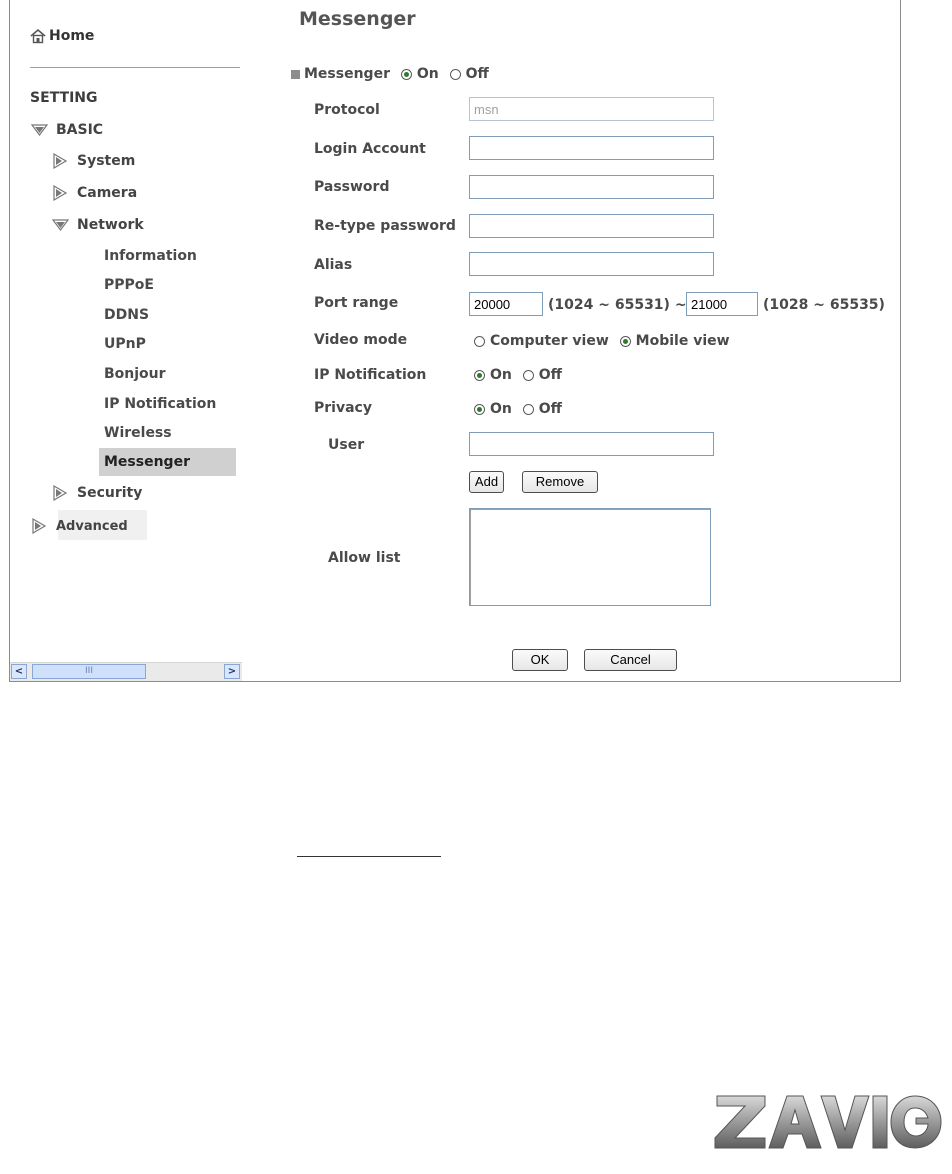 Image resolution: width=952 pixels, height=1174 pixels. I want to click on port-range-label: Port range, so click(356, 303).